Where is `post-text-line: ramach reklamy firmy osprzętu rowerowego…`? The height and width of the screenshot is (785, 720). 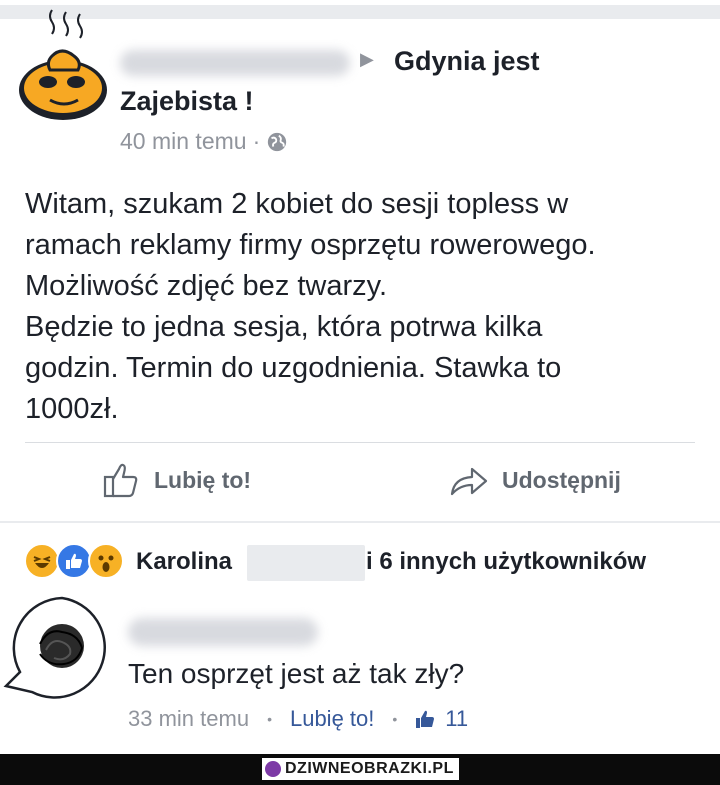 post-text-line: ramach reklamy firmy osprzętu rowerowego… is located at coordinates (310, 245).